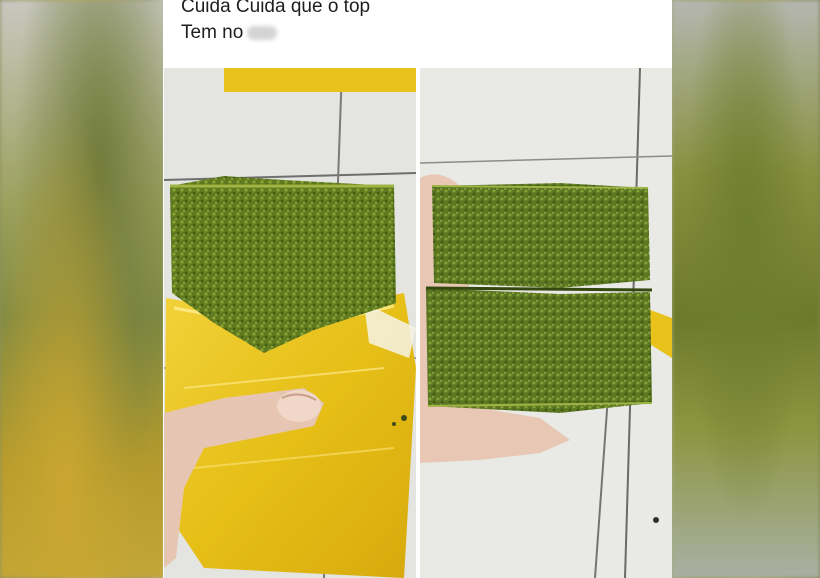 The image size is (820, 578). What do you see at coordinates (276, 8) in the screenshot?
I see `caption-line-1: Cuida Cuida que o top` at bounding box center [276, 8].